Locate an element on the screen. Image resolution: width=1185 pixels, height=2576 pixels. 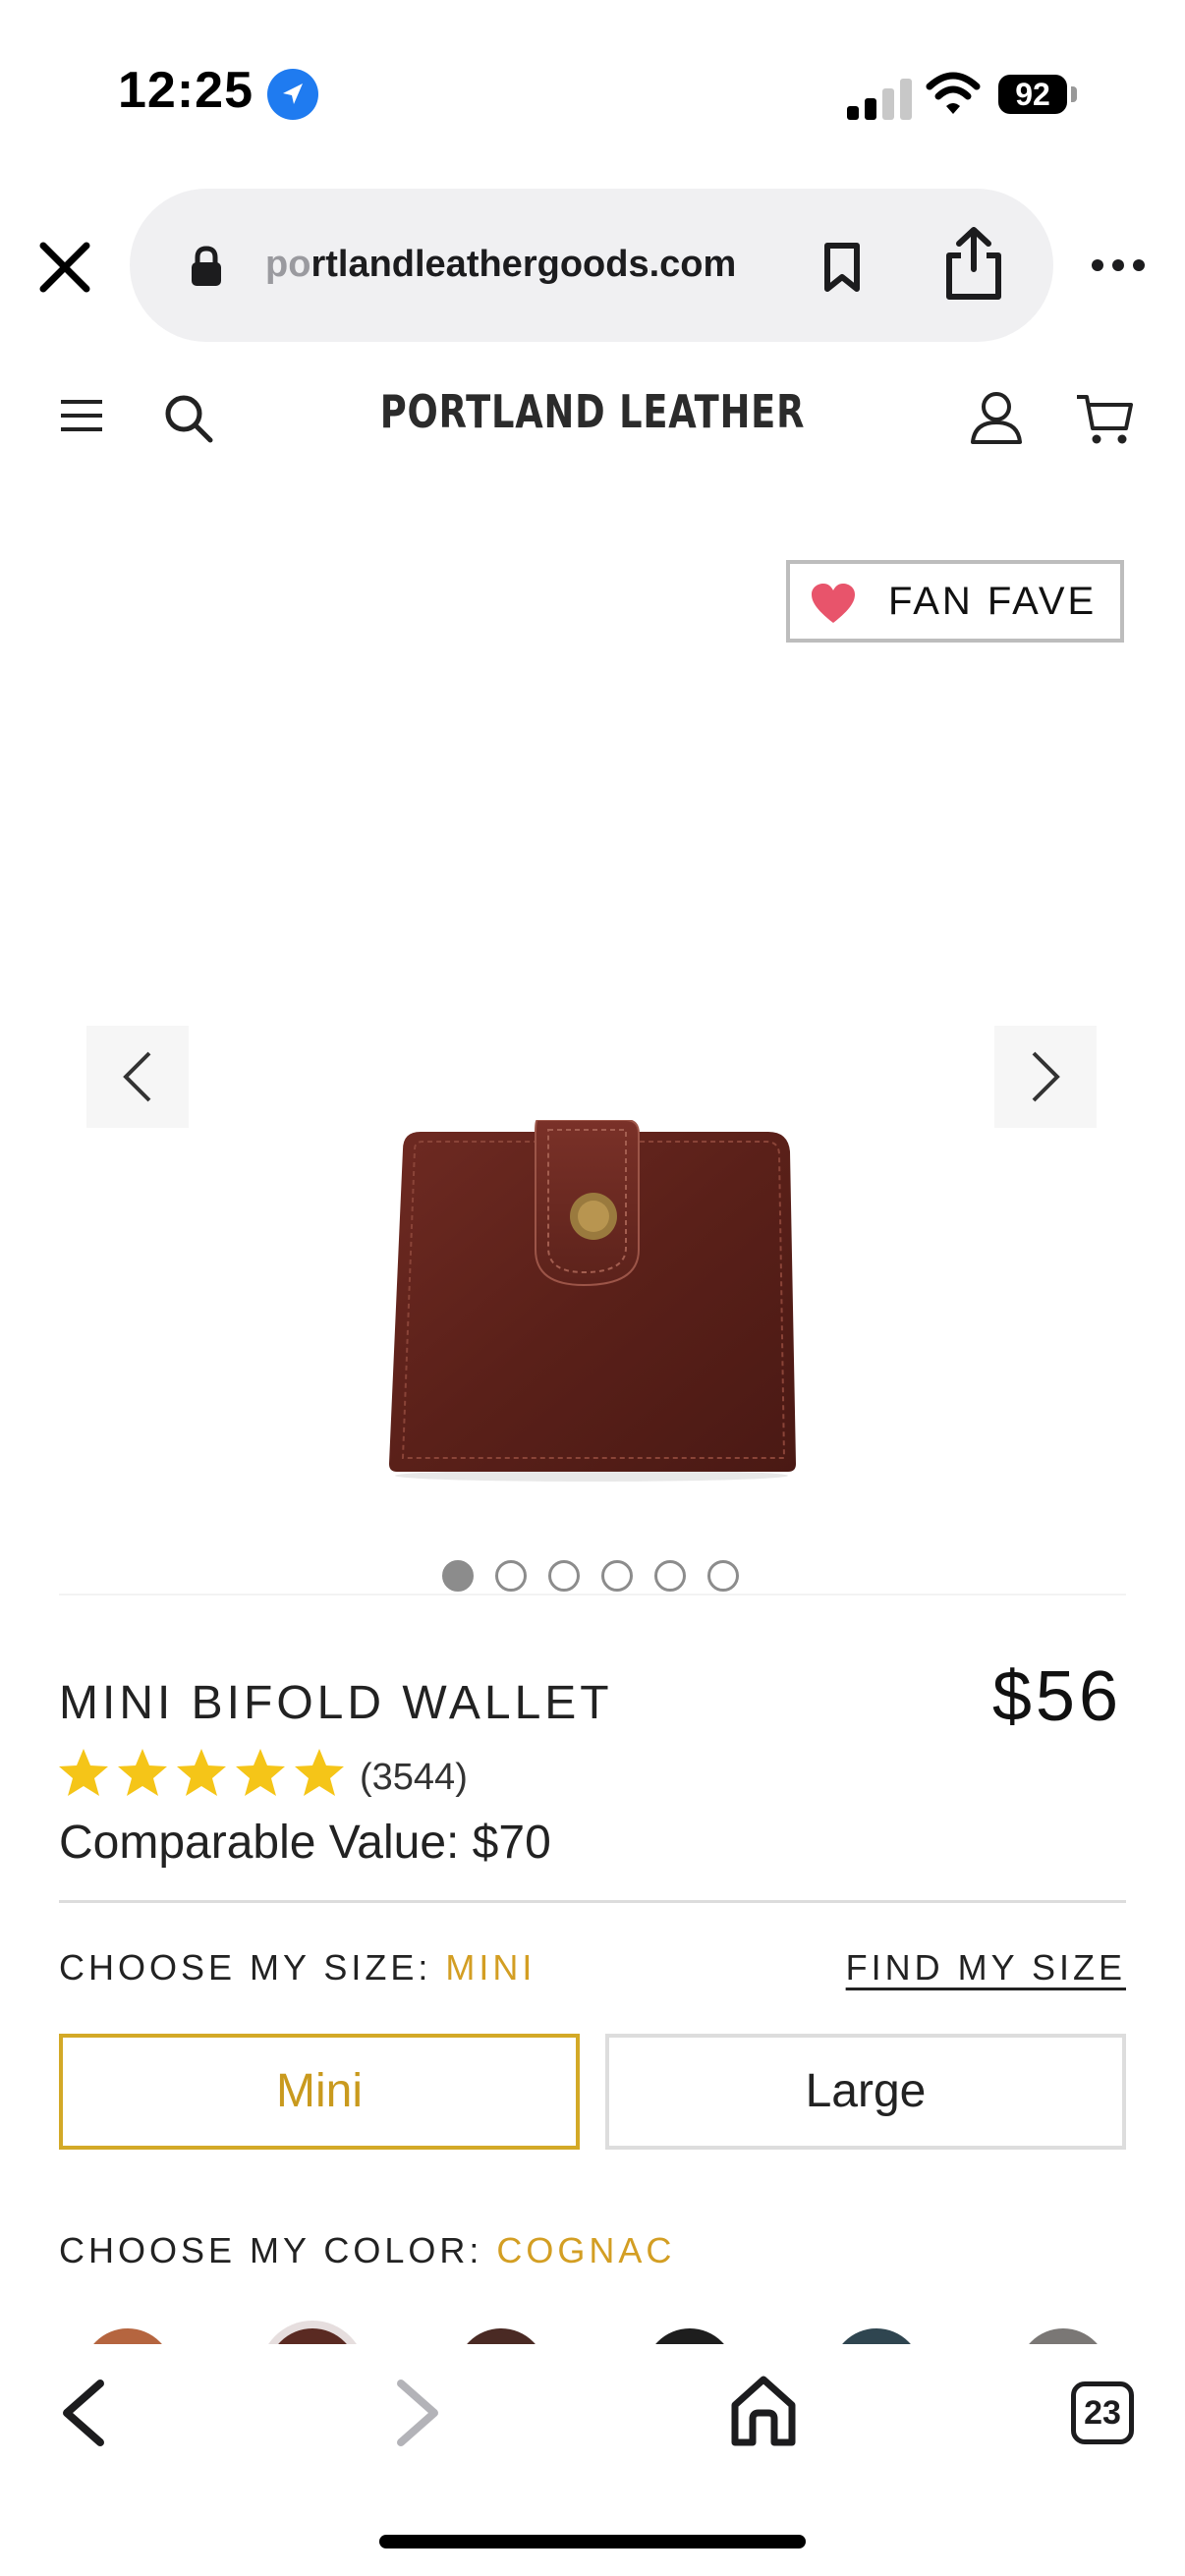
forward-arrow-icon is located at coordinates (418, 2413).